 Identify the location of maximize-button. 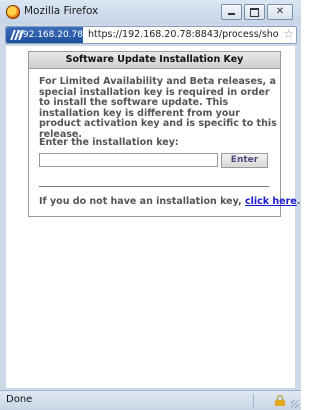
(254, 12).